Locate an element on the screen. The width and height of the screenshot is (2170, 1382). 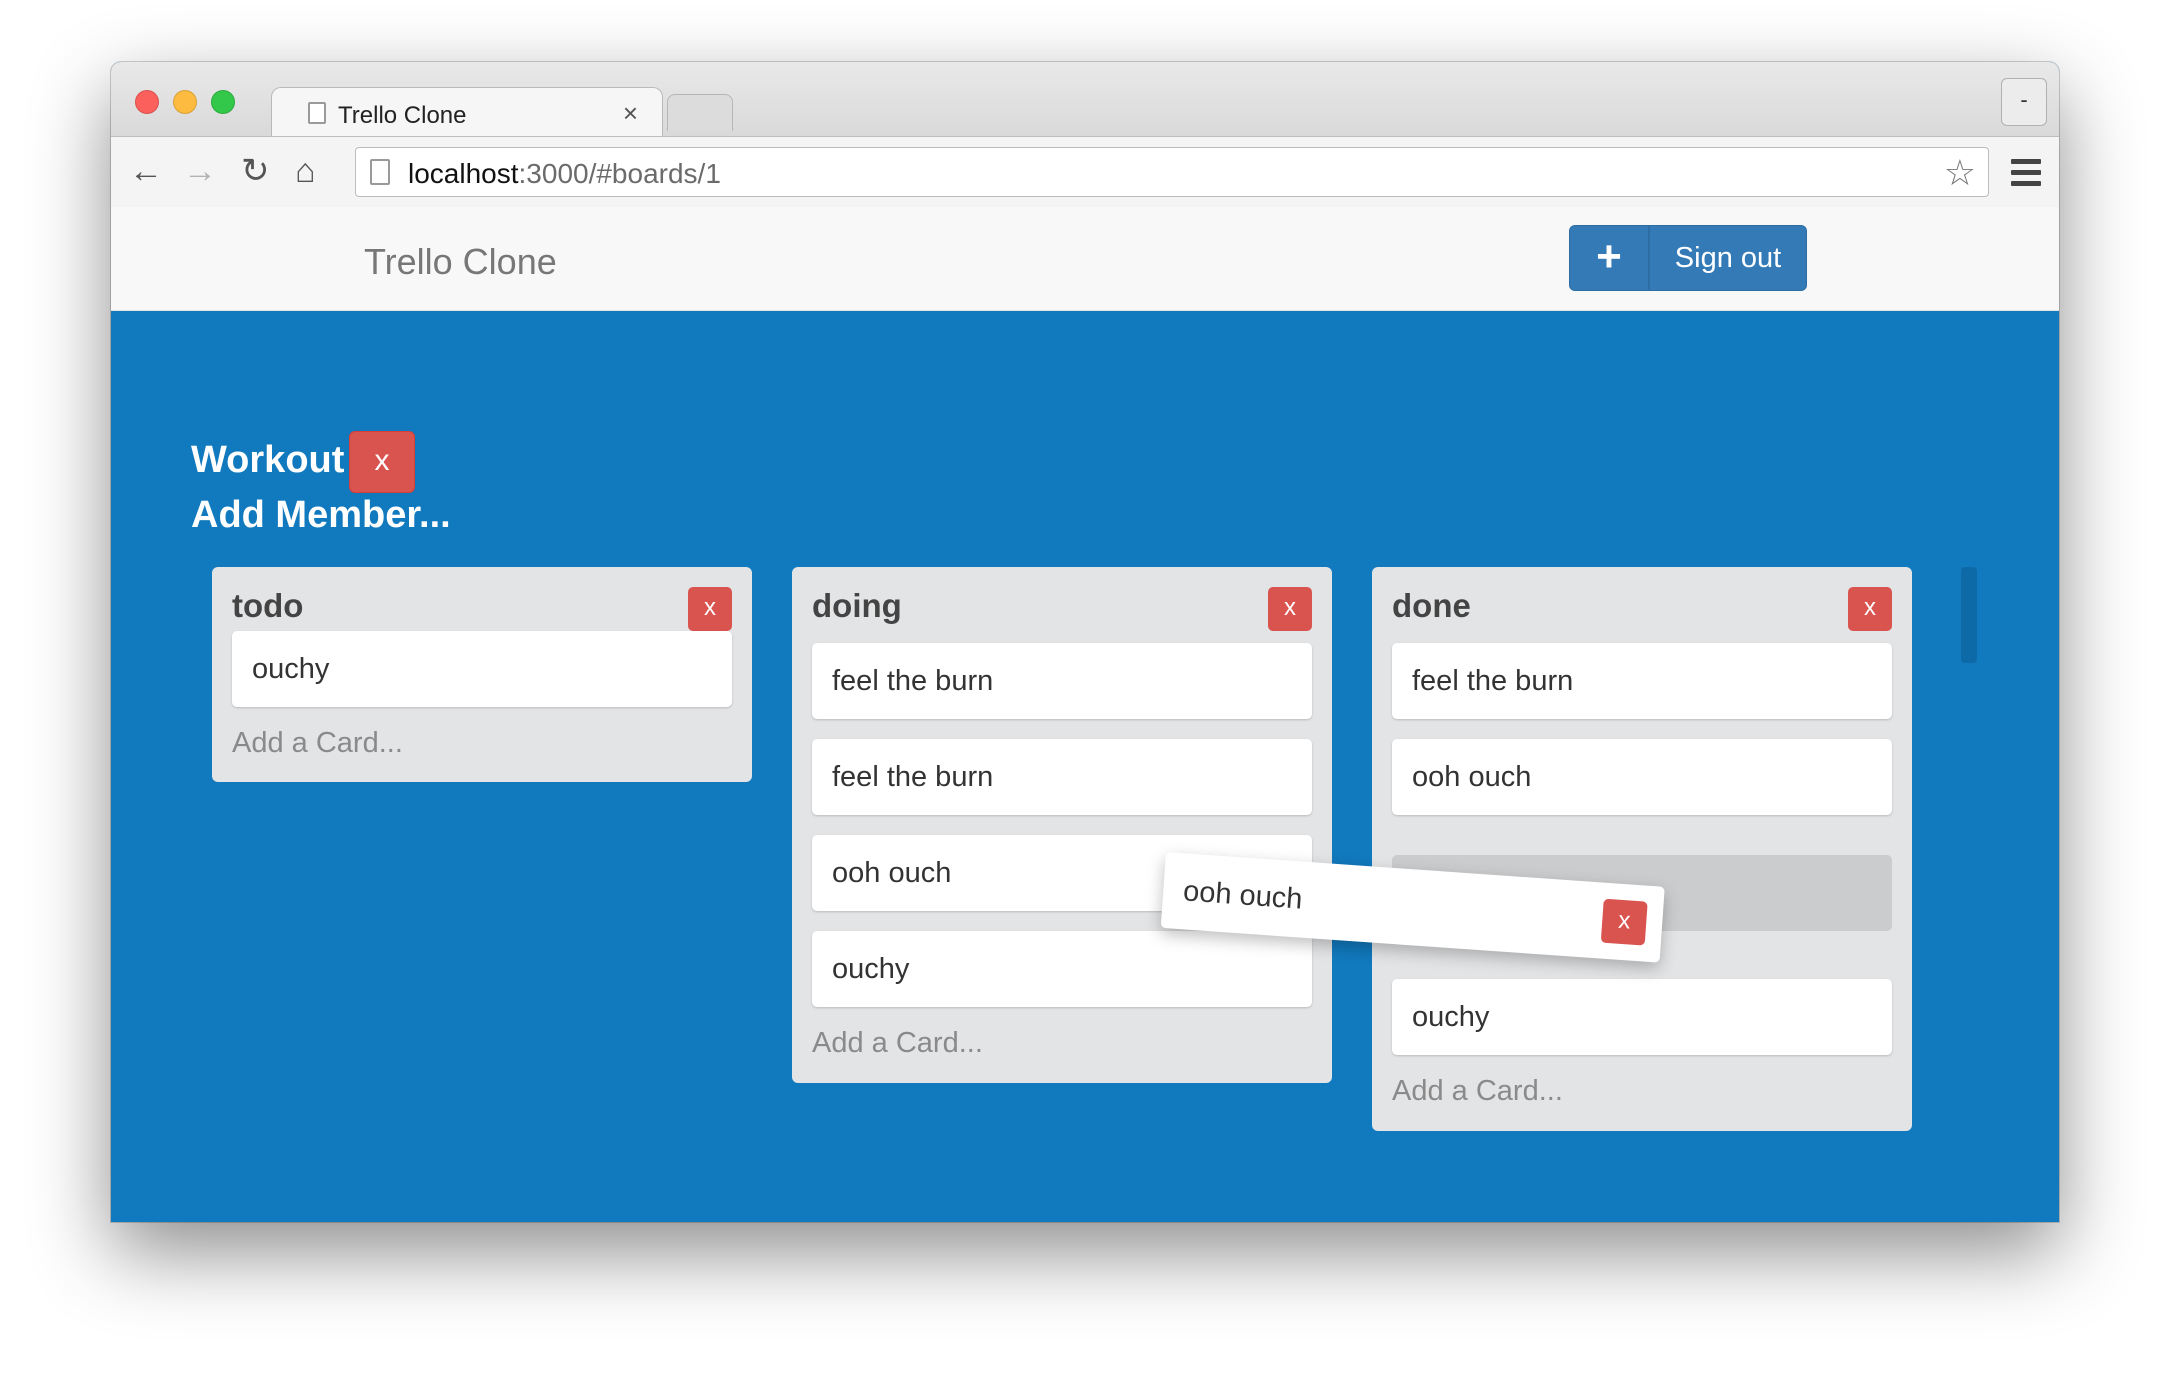
delete-card-button: x is located at coordinates (1624, 922).